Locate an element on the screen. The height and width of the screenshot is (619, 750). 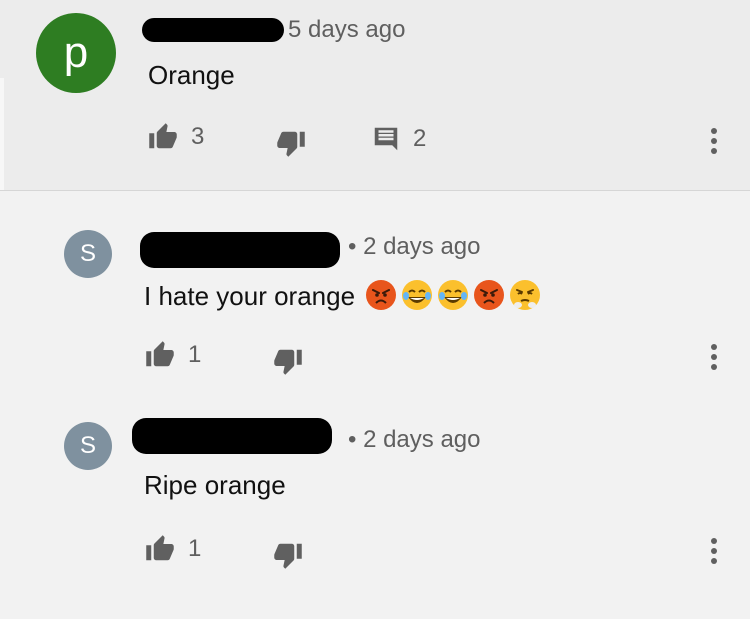
like-button: 3 is located at coordinates (175, 137).